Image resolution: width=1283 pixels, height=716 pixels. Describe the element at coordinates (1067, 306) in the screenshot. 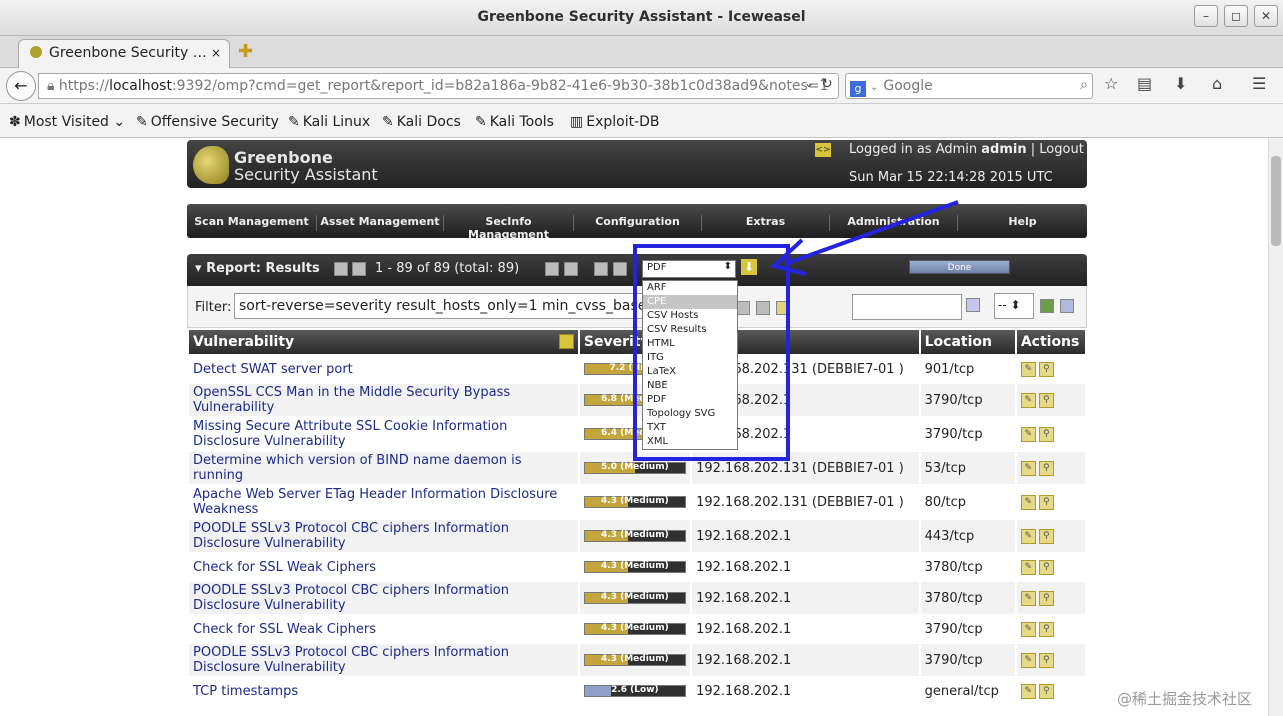

I see `filter-list-icon` at that location.